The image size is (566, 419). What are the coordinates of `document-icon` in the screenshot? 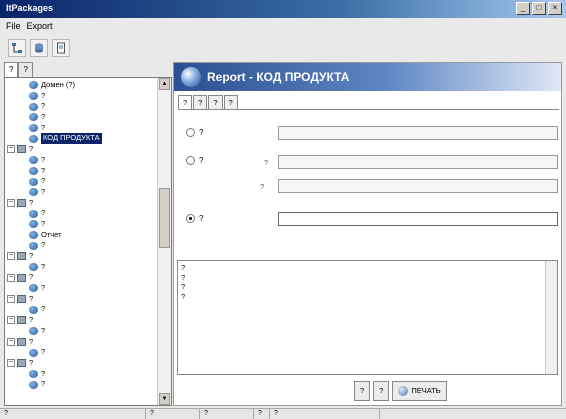 It's located at (61, 48).